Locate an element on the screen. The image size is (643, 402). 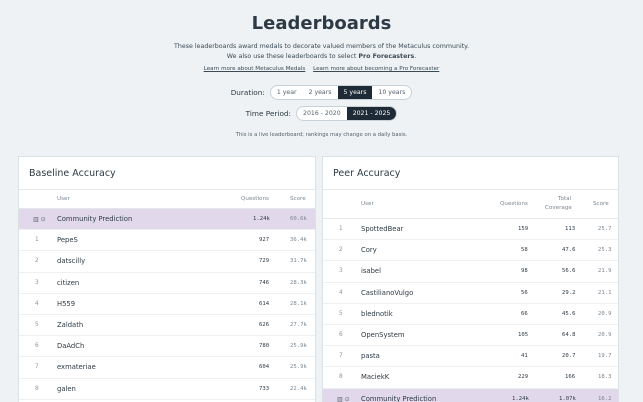
user-name: pasta is located at coordinates (370, 356).